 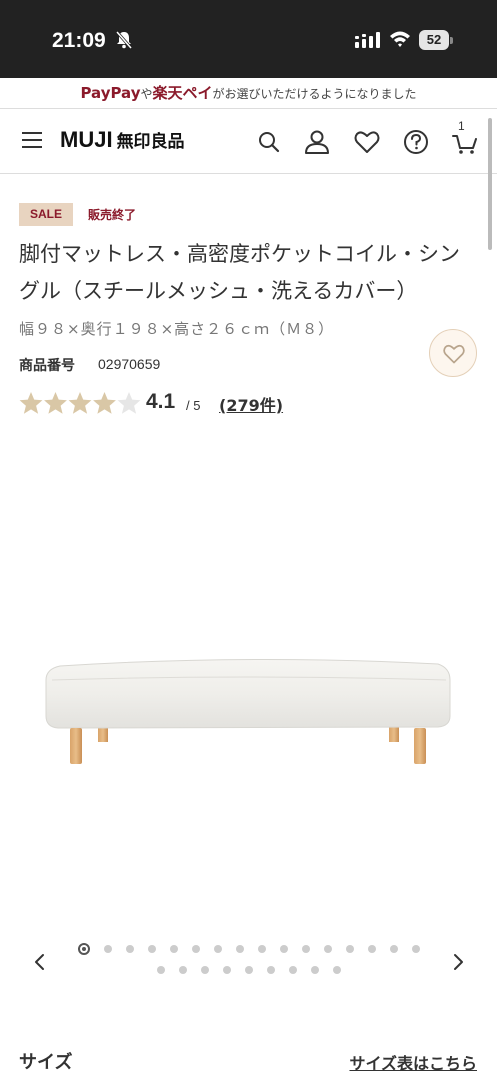 What do you see at coordinates (461, 126) in the screenshot?
I see `cart-count: 1` at bounding box center [461, 126].